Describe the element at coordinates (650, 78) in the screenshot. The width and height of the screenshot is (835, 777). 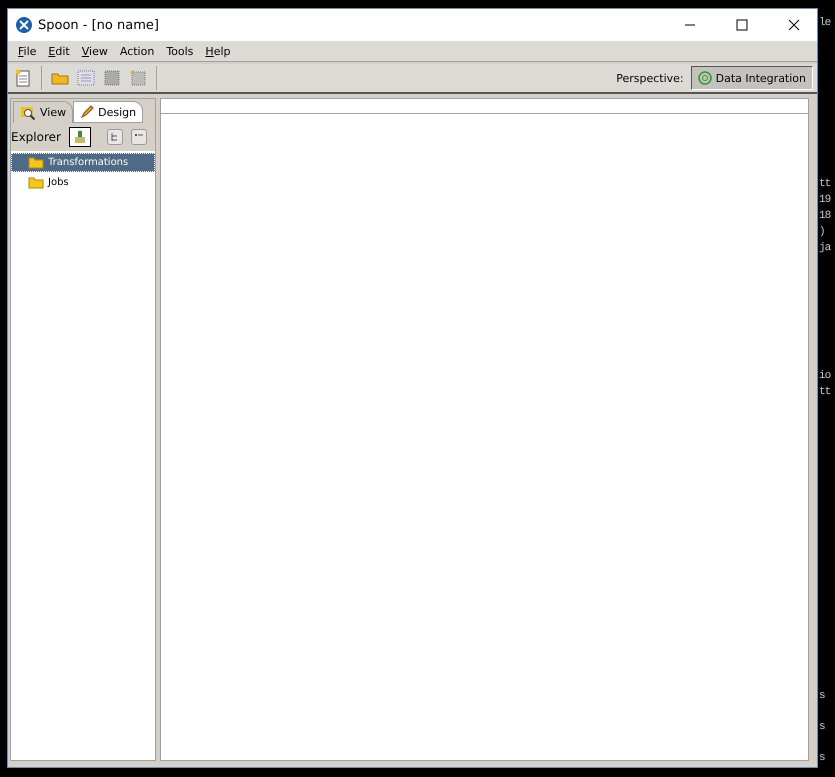
I see `perspective-label: Perspective:` at that location.